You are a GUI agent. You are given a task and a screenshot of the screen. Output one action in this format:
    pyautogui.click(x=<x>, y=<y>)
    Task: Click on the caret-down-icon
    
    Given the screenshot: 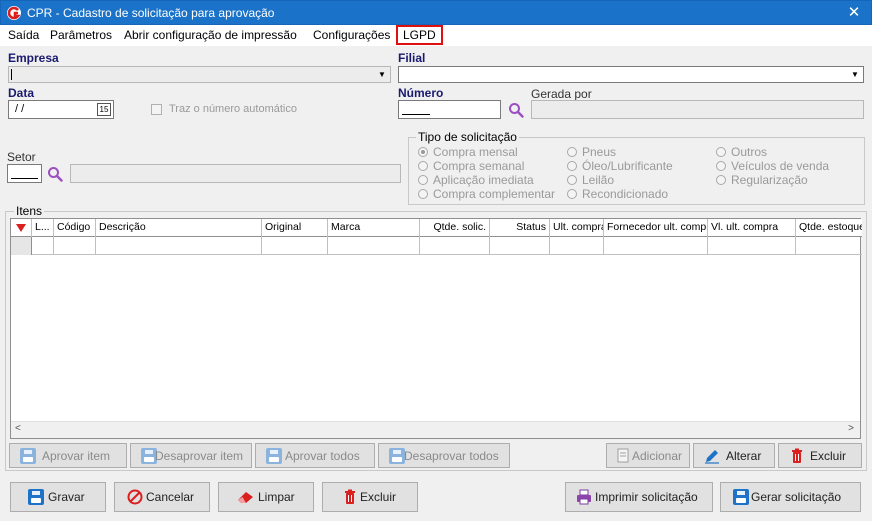 What is the action you would take?
    pyautogui.click(x=21, y=228)
    